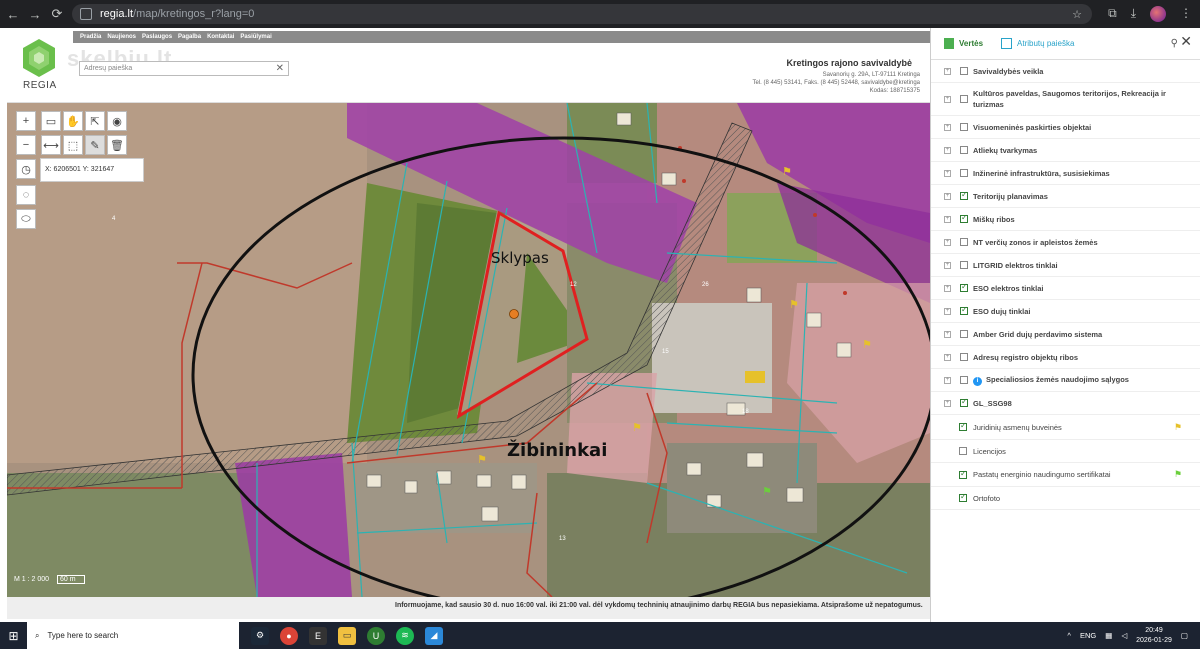 The image size is (1200, 649). Describe the element at coordinates (26, 219) in the screenshot. I see `lasso-icon: ⬭` at that location.